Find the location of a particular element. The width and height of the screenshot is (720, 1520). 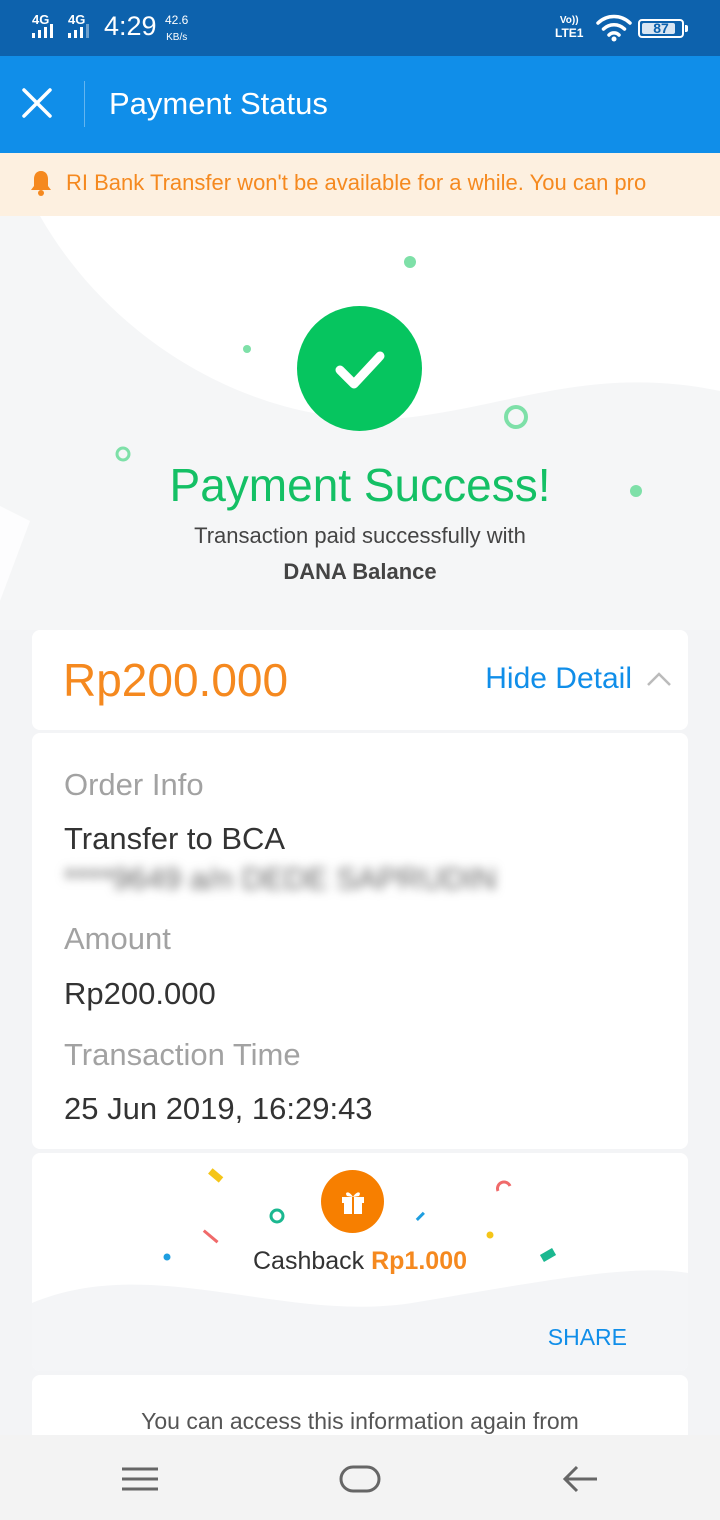

hide-detail-button: Hide Detail is located at coordinates (578, 679).